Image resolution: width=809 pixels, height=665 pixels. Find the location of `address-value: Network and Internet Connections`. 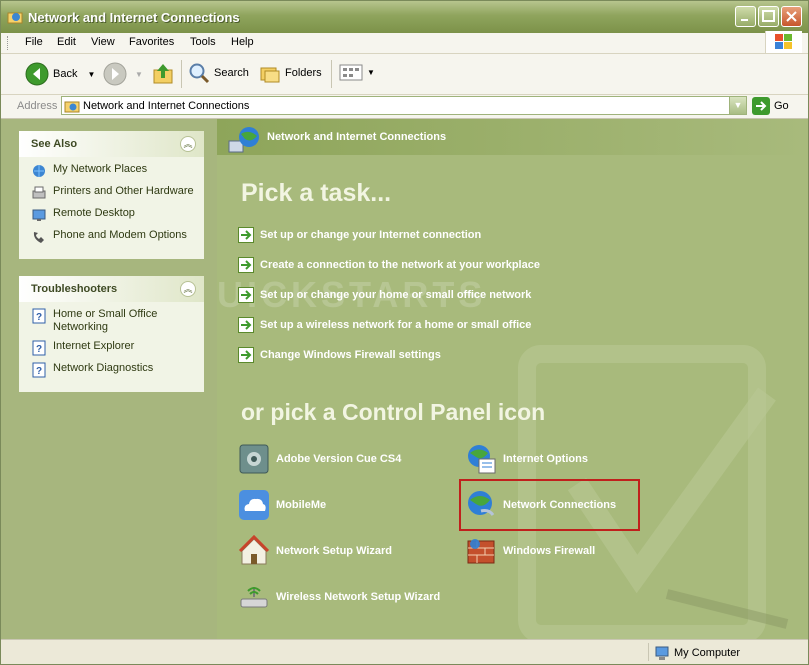

address-value: Network and Internet Connections is located at coordinates (166, 106).